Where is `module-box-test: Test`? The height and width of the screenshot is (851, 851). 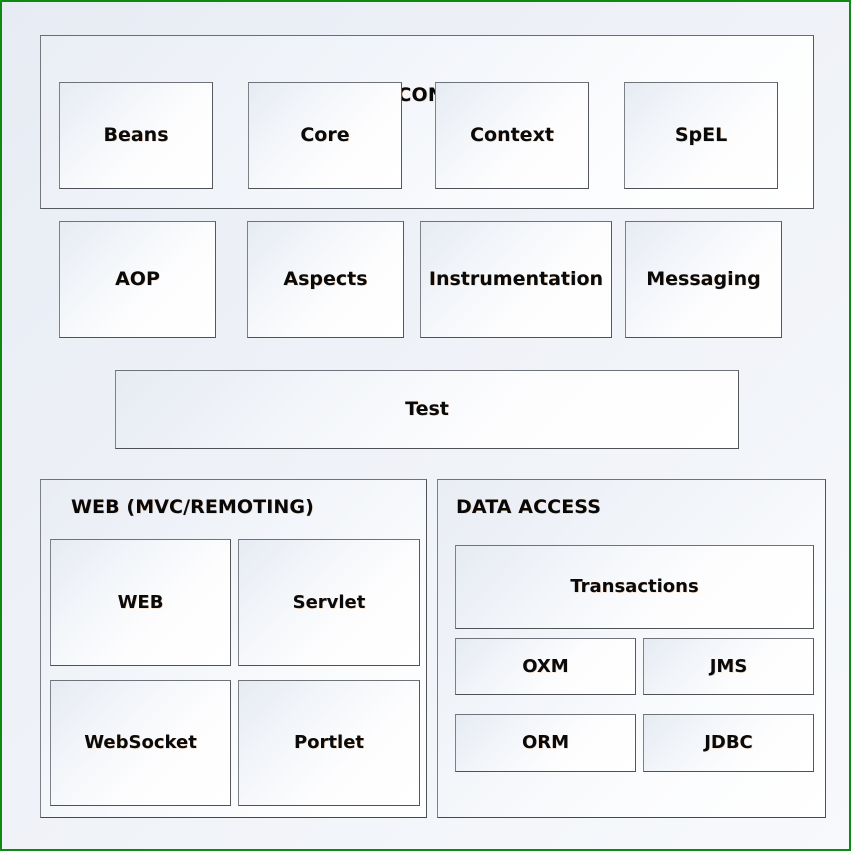 module-box-test: Test is located at coordinates (427, 409).